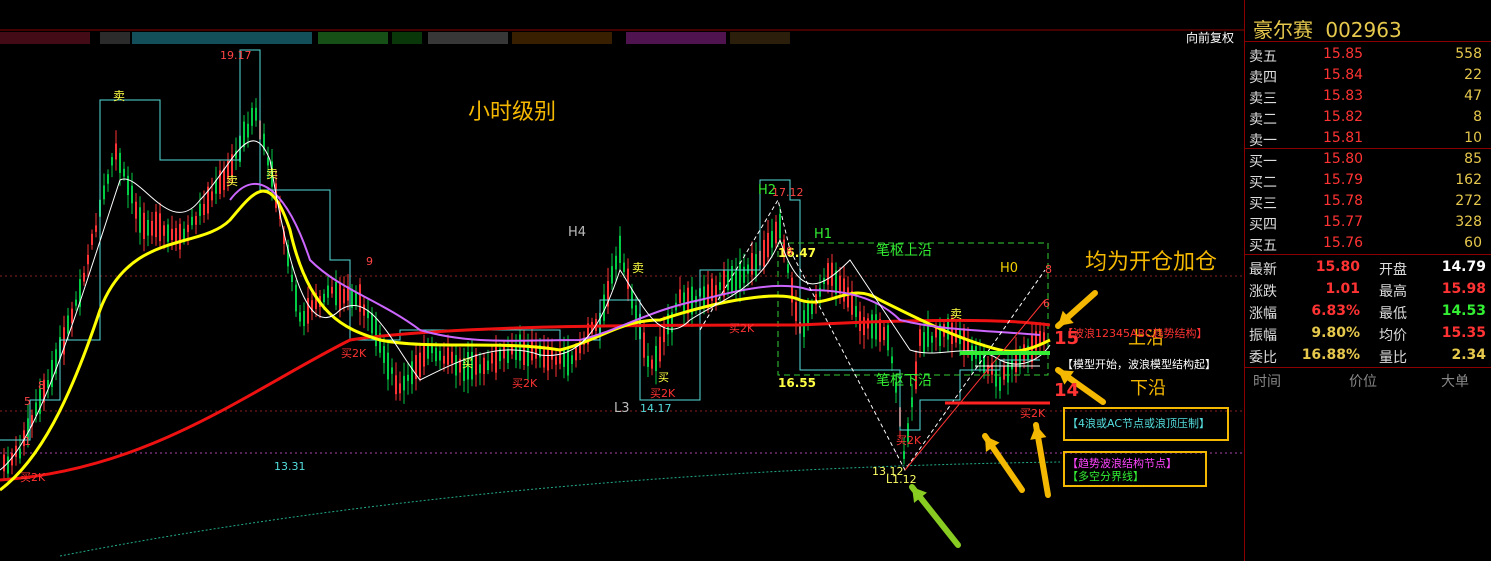 The width and height of the screenshot is (1491, 561). Describe the element at coordinates (622, 408) in the screenshot. I see `wave-label-l3: L3` at that location.